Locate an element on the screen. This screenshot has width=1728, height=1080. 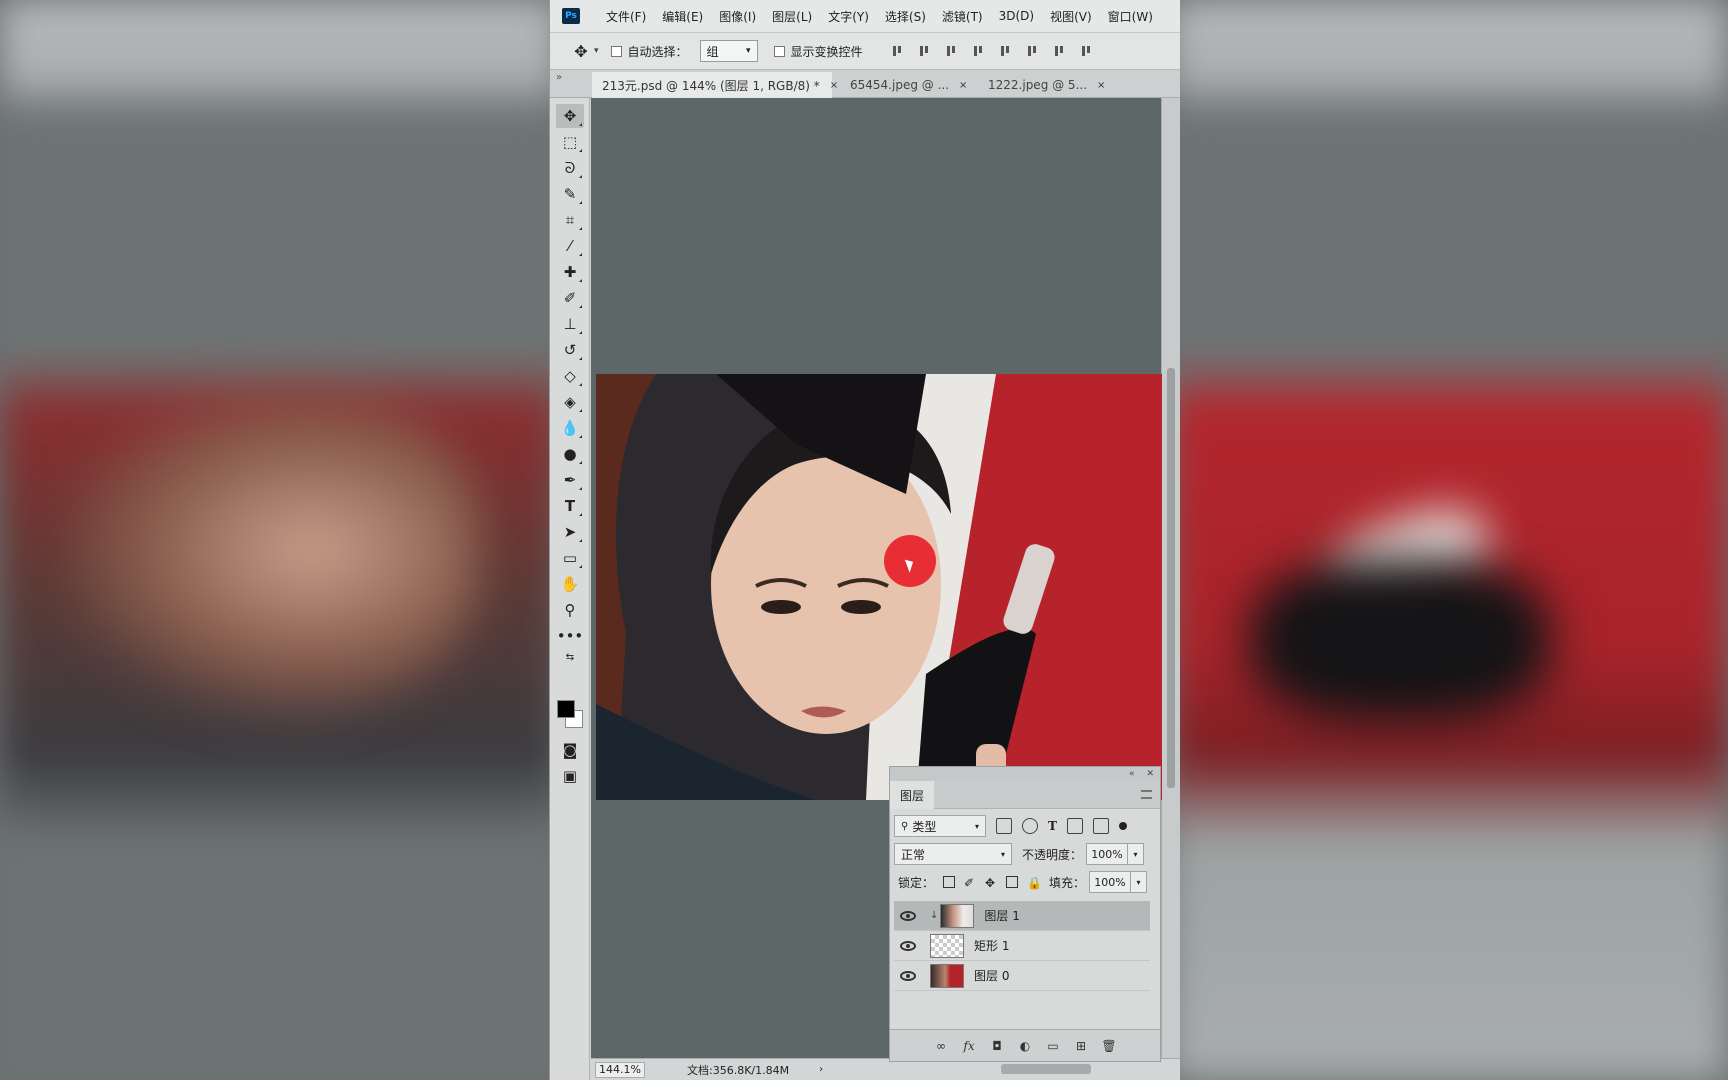
align-bottom-icon is located at coordinates (952, 51).